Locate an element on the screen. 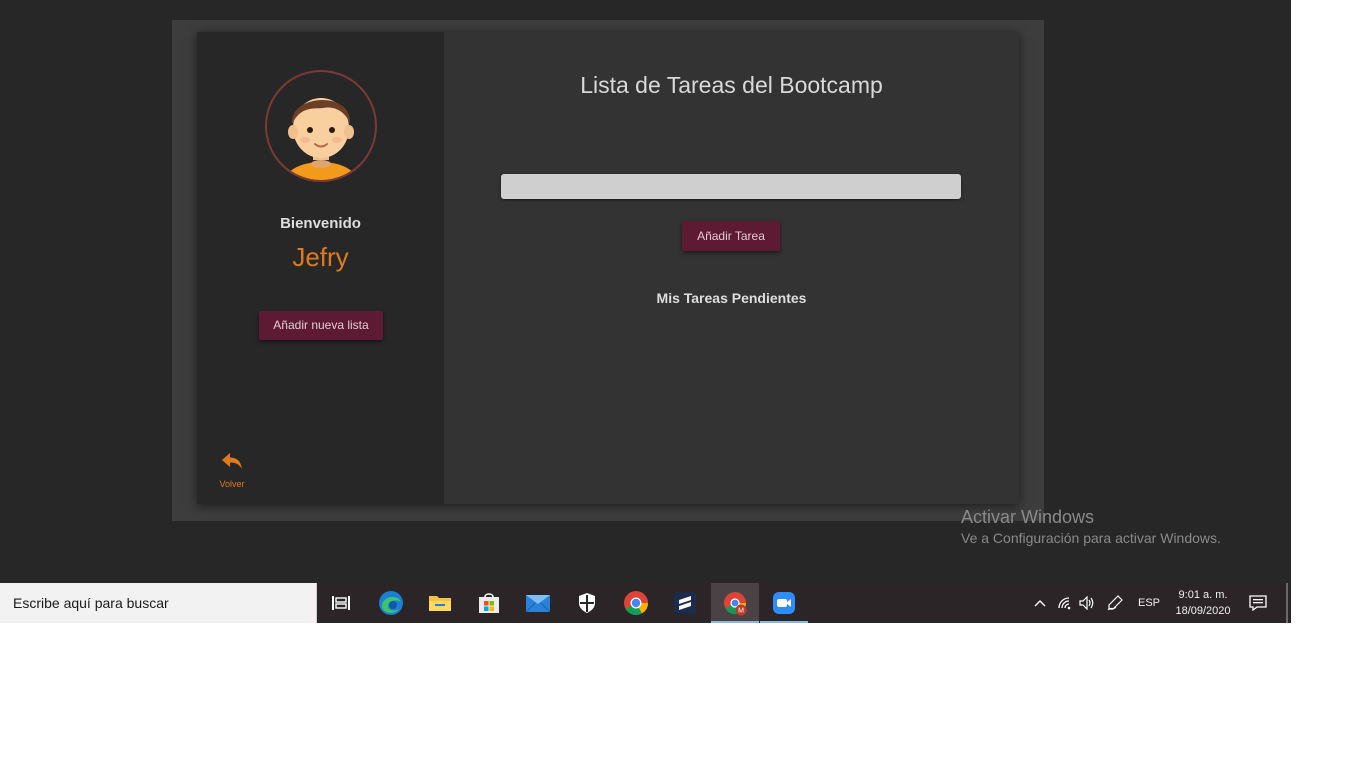 The height and width of the screenshot is (768, 1366). mail-button is located at coordinates (538, 603).